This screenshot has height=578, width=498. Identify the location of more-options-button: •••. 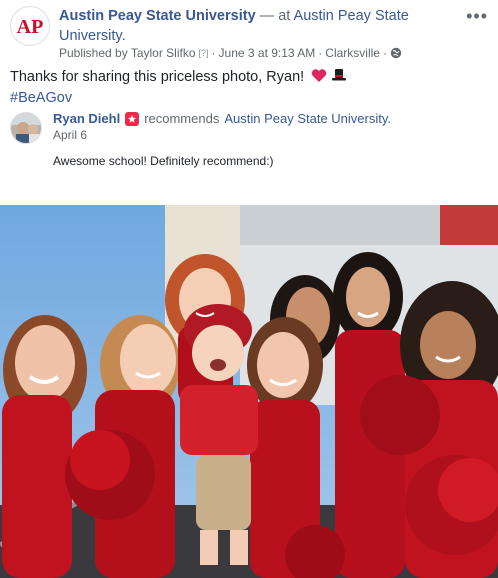
(477, 16).